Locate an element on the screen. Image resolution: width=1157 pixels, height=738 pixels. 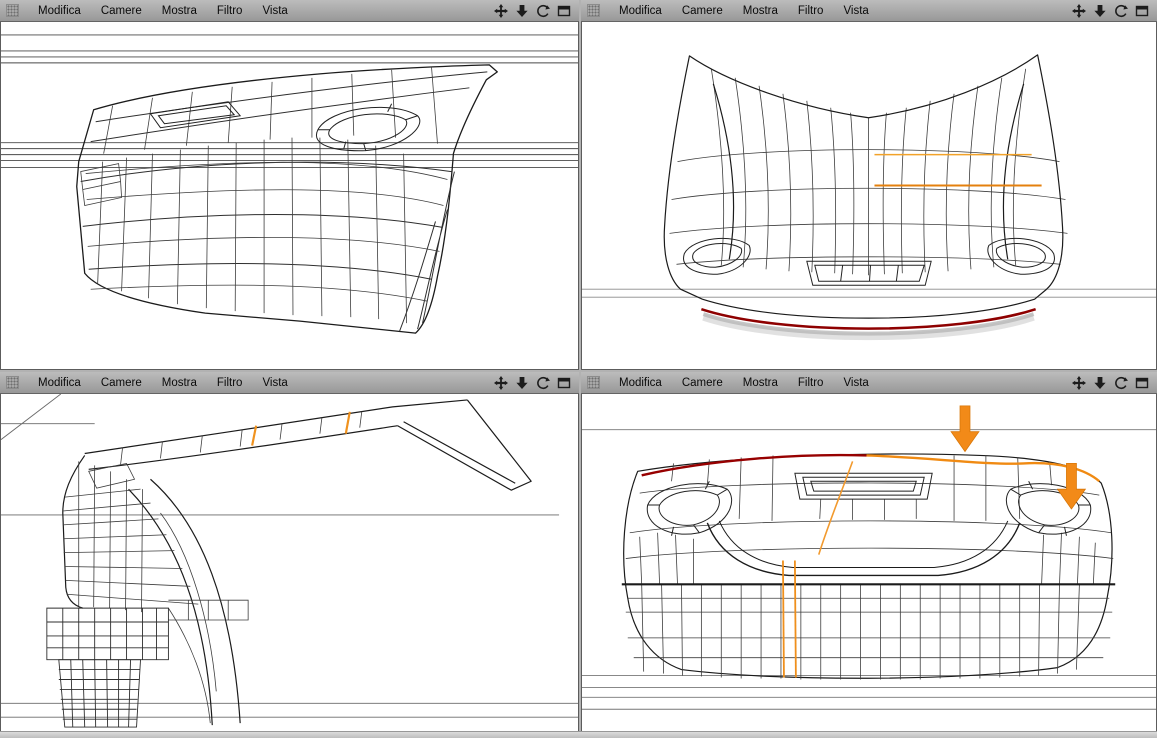
window-bottom-edge is located at coordinates (578, 734).